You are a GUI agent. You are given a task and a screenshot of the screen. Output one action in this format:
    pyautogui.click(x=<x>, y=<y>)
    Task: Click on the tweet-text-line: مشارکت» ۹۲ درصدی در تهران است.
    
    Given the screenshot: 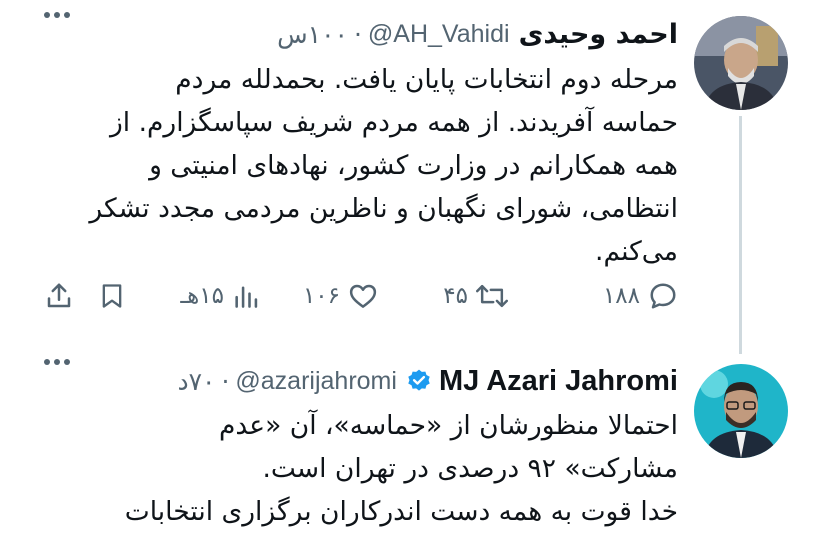 What is the action you would take?
    pyautogui.click(x=470, y=468)
    